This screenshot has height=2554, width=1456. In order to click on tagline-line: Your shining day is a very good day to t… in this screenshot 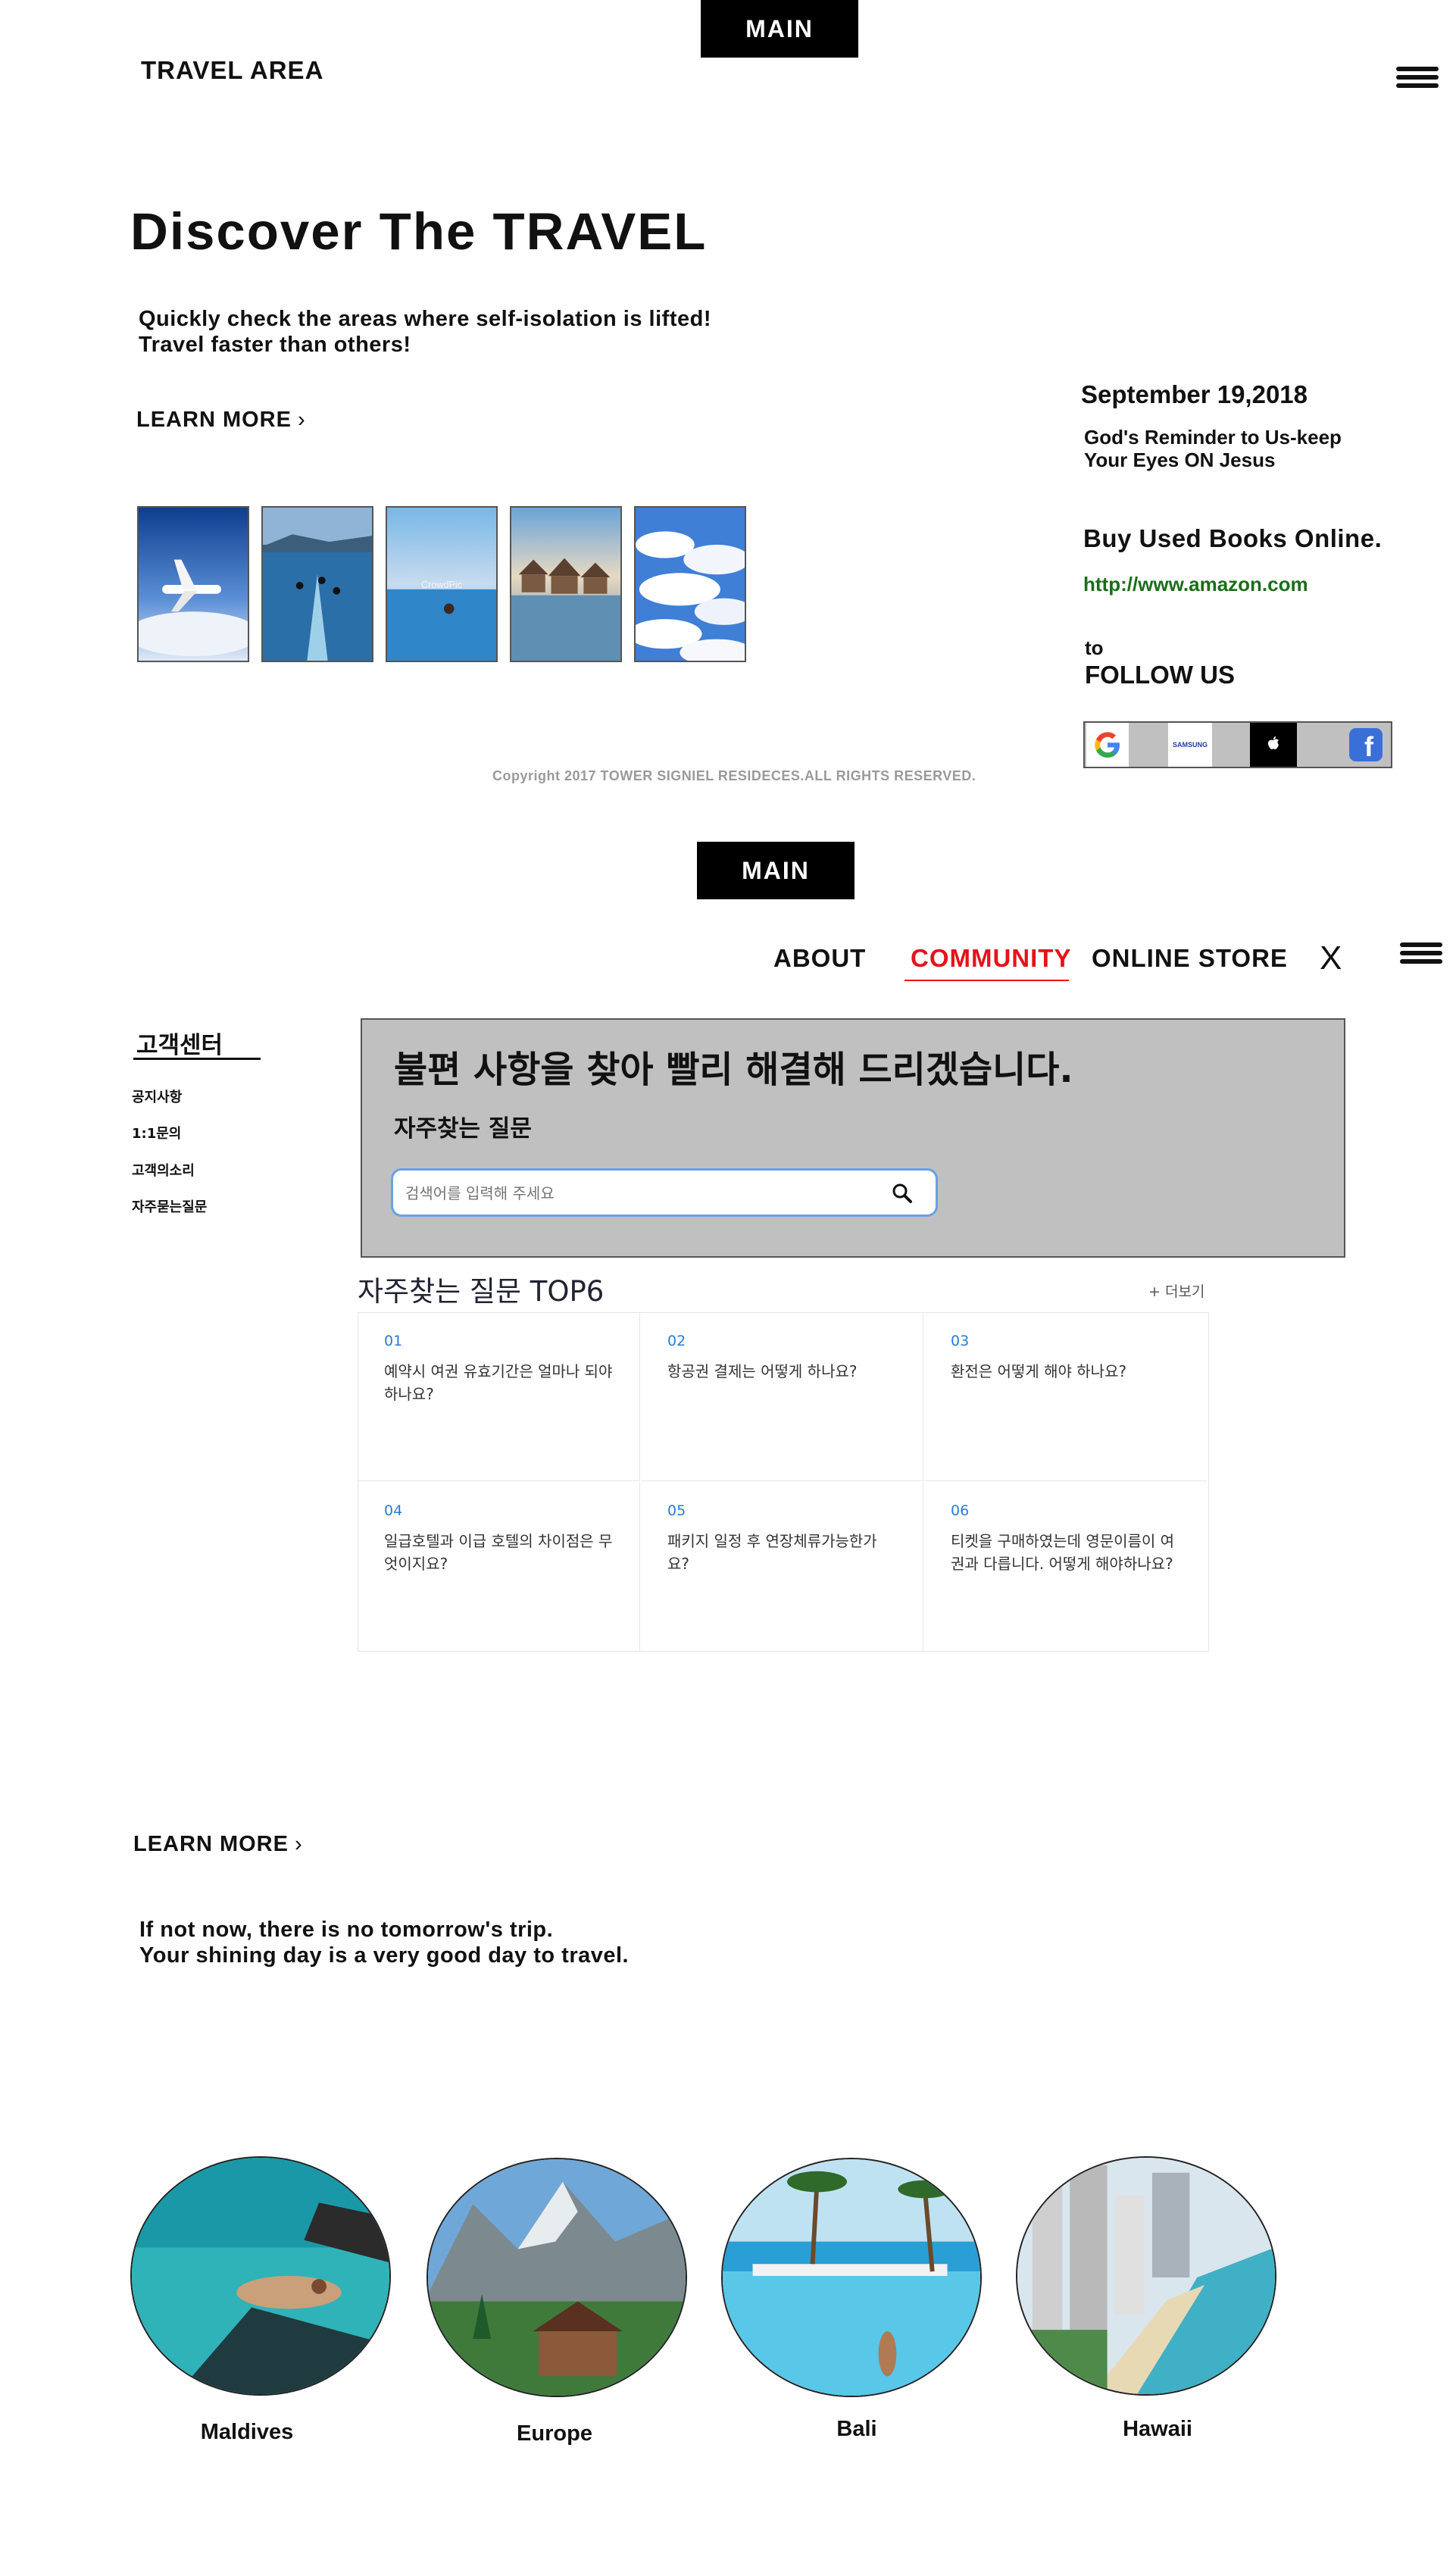, I will do `click(384, 1955)`.